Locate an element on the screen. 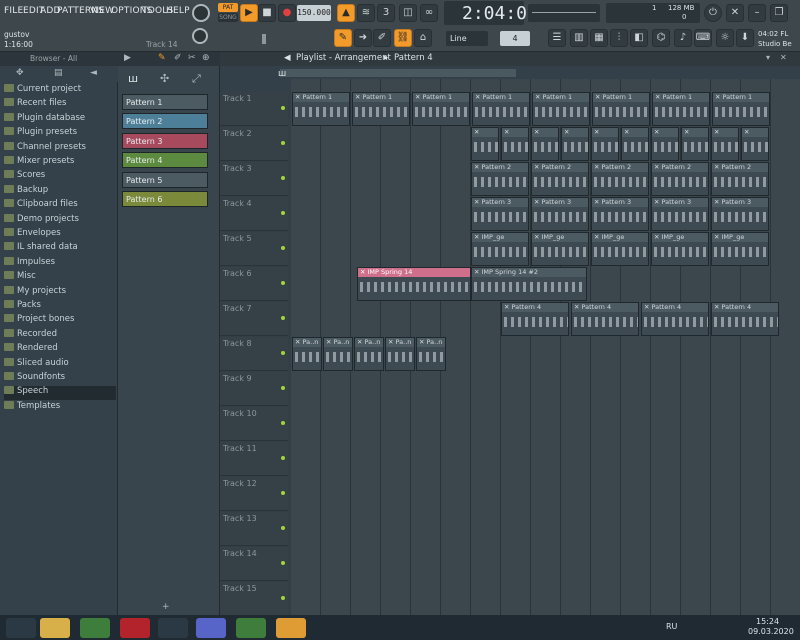 The height and width of the screenshot is (640, 800). playlist-menu-icon: ▾ is located at coordinates (768, 57).